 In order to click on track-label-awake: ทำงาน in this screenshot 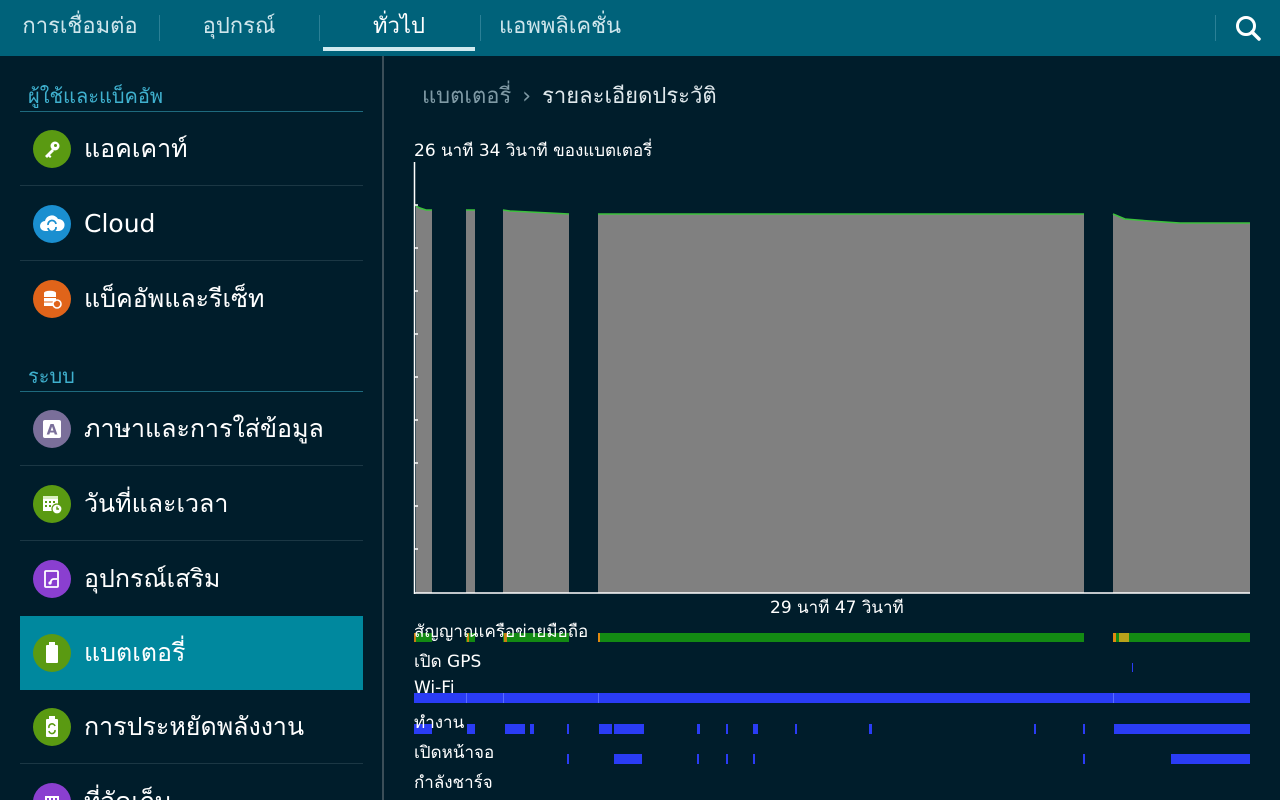, I will do `click(439, 723)`.